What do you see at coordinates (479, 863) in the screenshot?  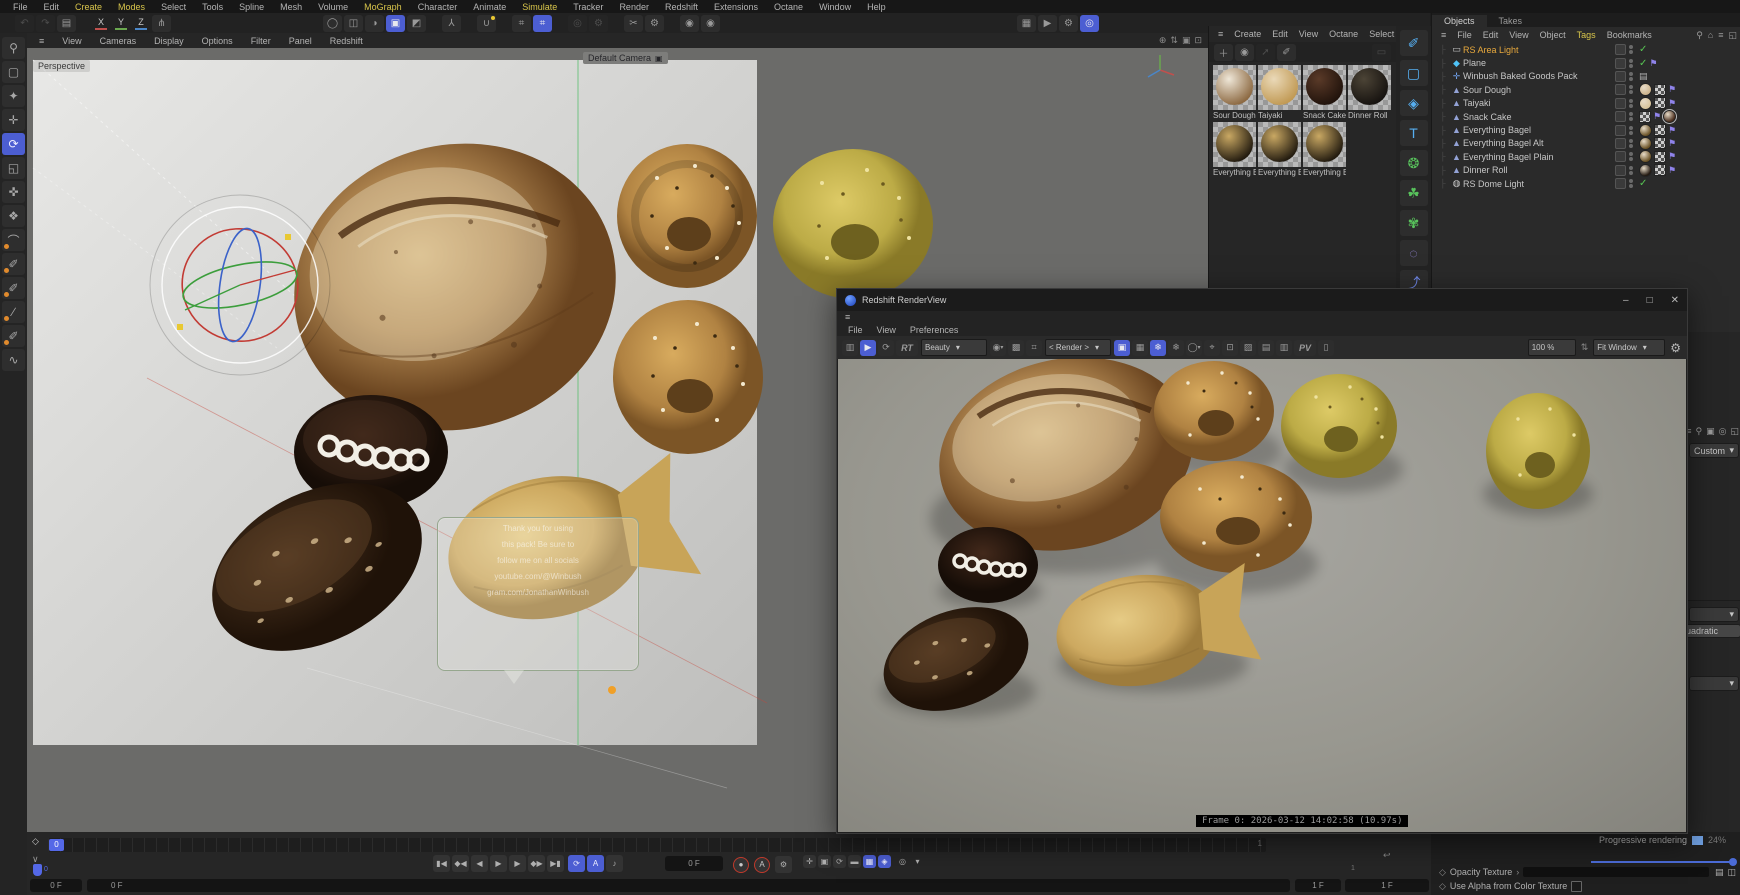 I see `prev-frame-button: ◀` at bounding box center [479, 863].